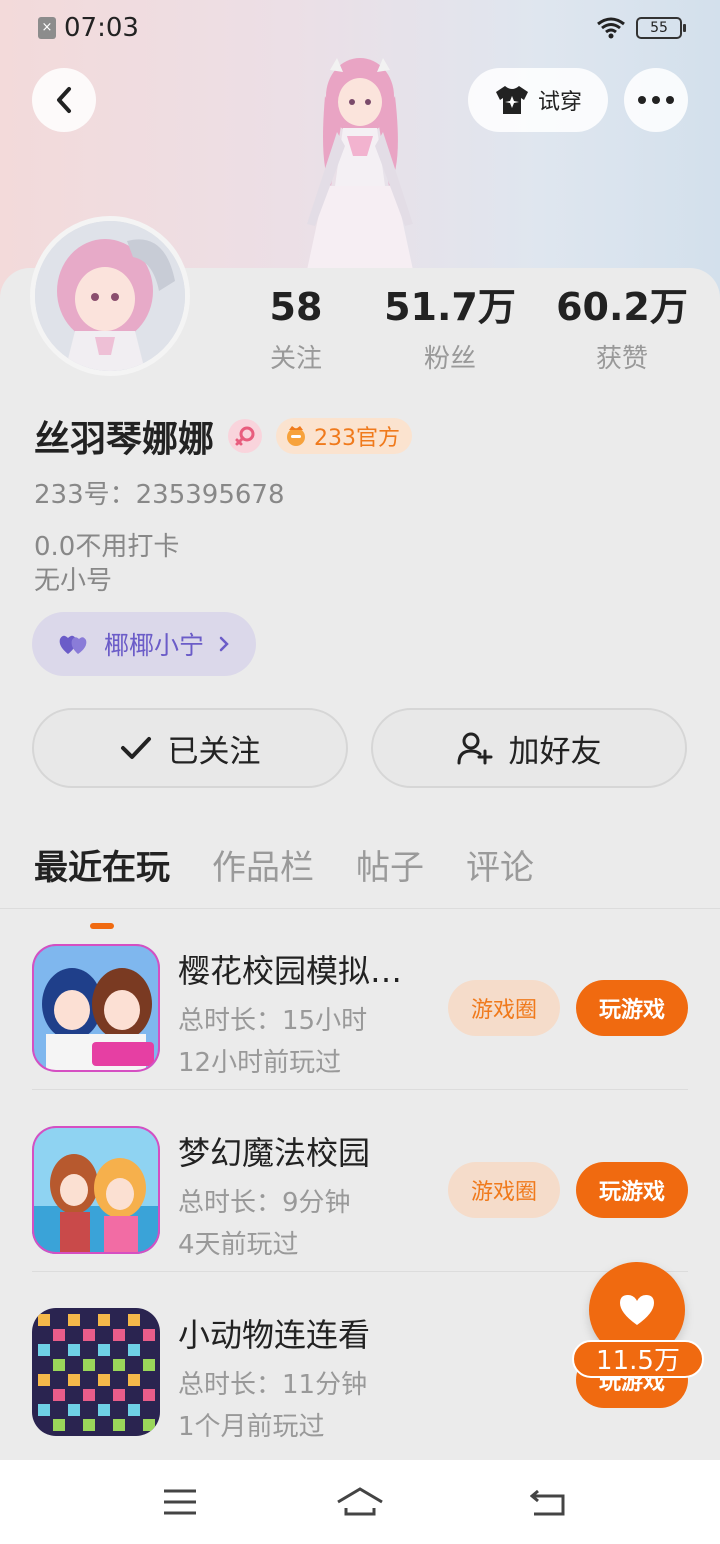  Describe the element at coordinates (273, 1021) in the screenshot. I see `game-duration: 总时长：15小时` at that location.